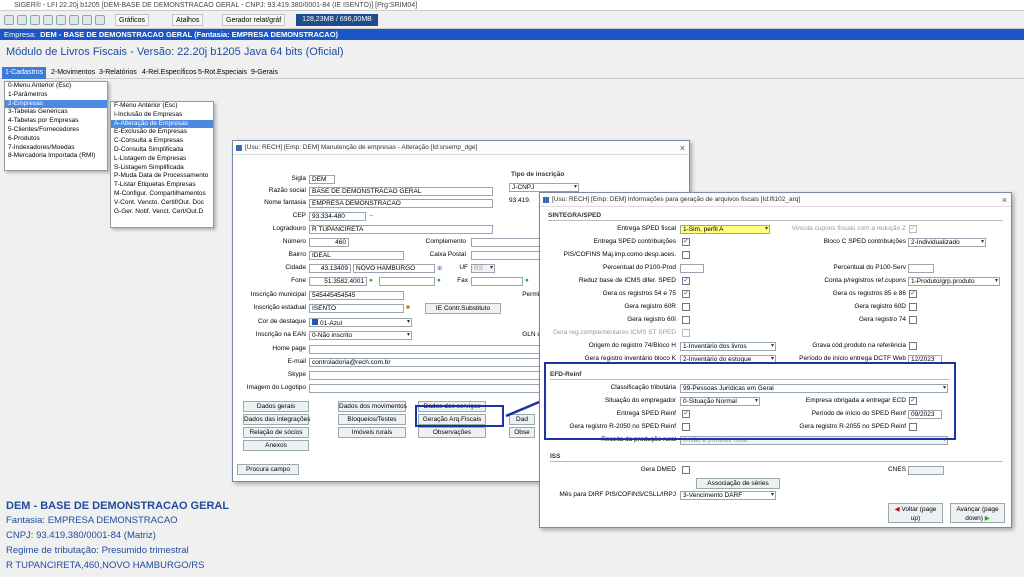  Describe the element at coordinates (439, 268) in the screenshot. I see `lookup-icon: ⊕` at that location.